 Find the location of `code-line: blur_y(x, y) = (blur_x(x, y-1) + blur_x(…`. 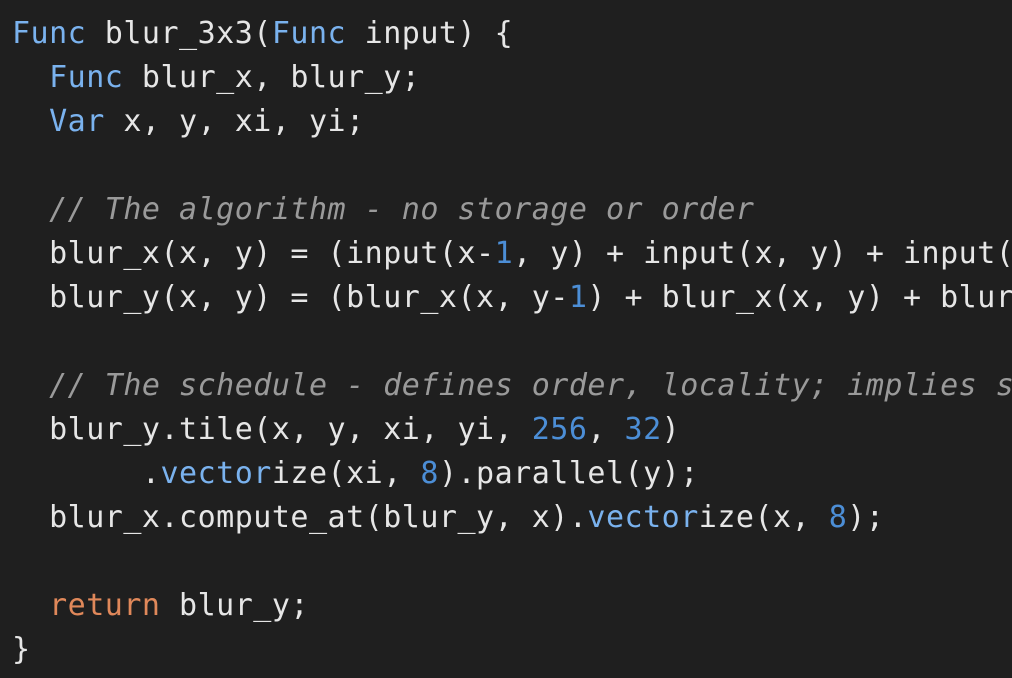

code-line: blur_y(x, y) = (blur_x(x, y-1) + blur_x(… is located at coordinates (512, 298).